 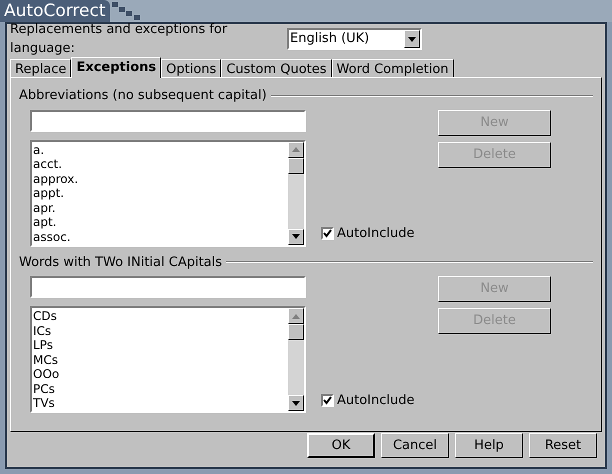 What do you see at coordinates (393, 68) in the screenshot?
I see `tab: Word Completion` at bounding box center [393, 68].